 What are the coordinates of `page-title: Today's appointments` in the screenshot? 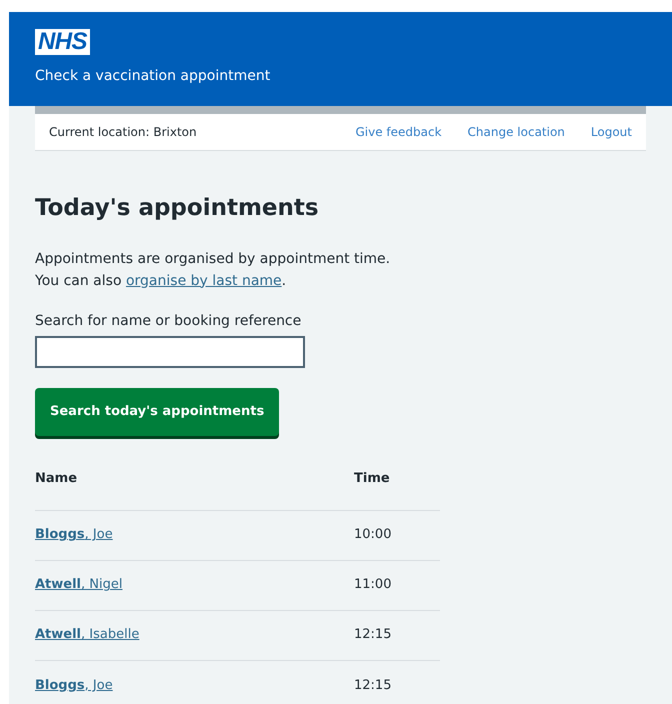 It's located at (177, 208).